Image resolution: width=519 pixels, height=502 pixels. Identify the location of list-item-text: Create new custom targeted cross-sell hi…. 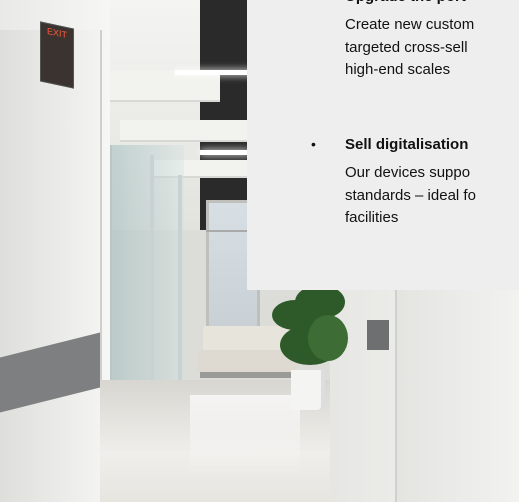
(410, 47).